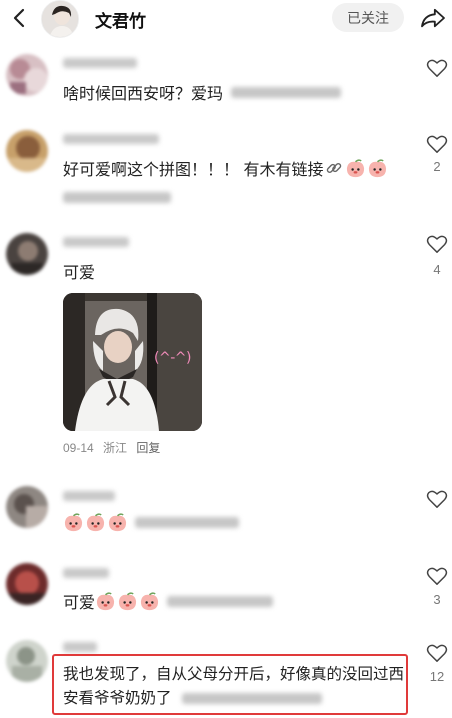 This screenshot has height=718, width=452. What do you see at coordinates (437, 166) in the screenshot?
I see `like-count: 2` at bounding box center [437, 166].